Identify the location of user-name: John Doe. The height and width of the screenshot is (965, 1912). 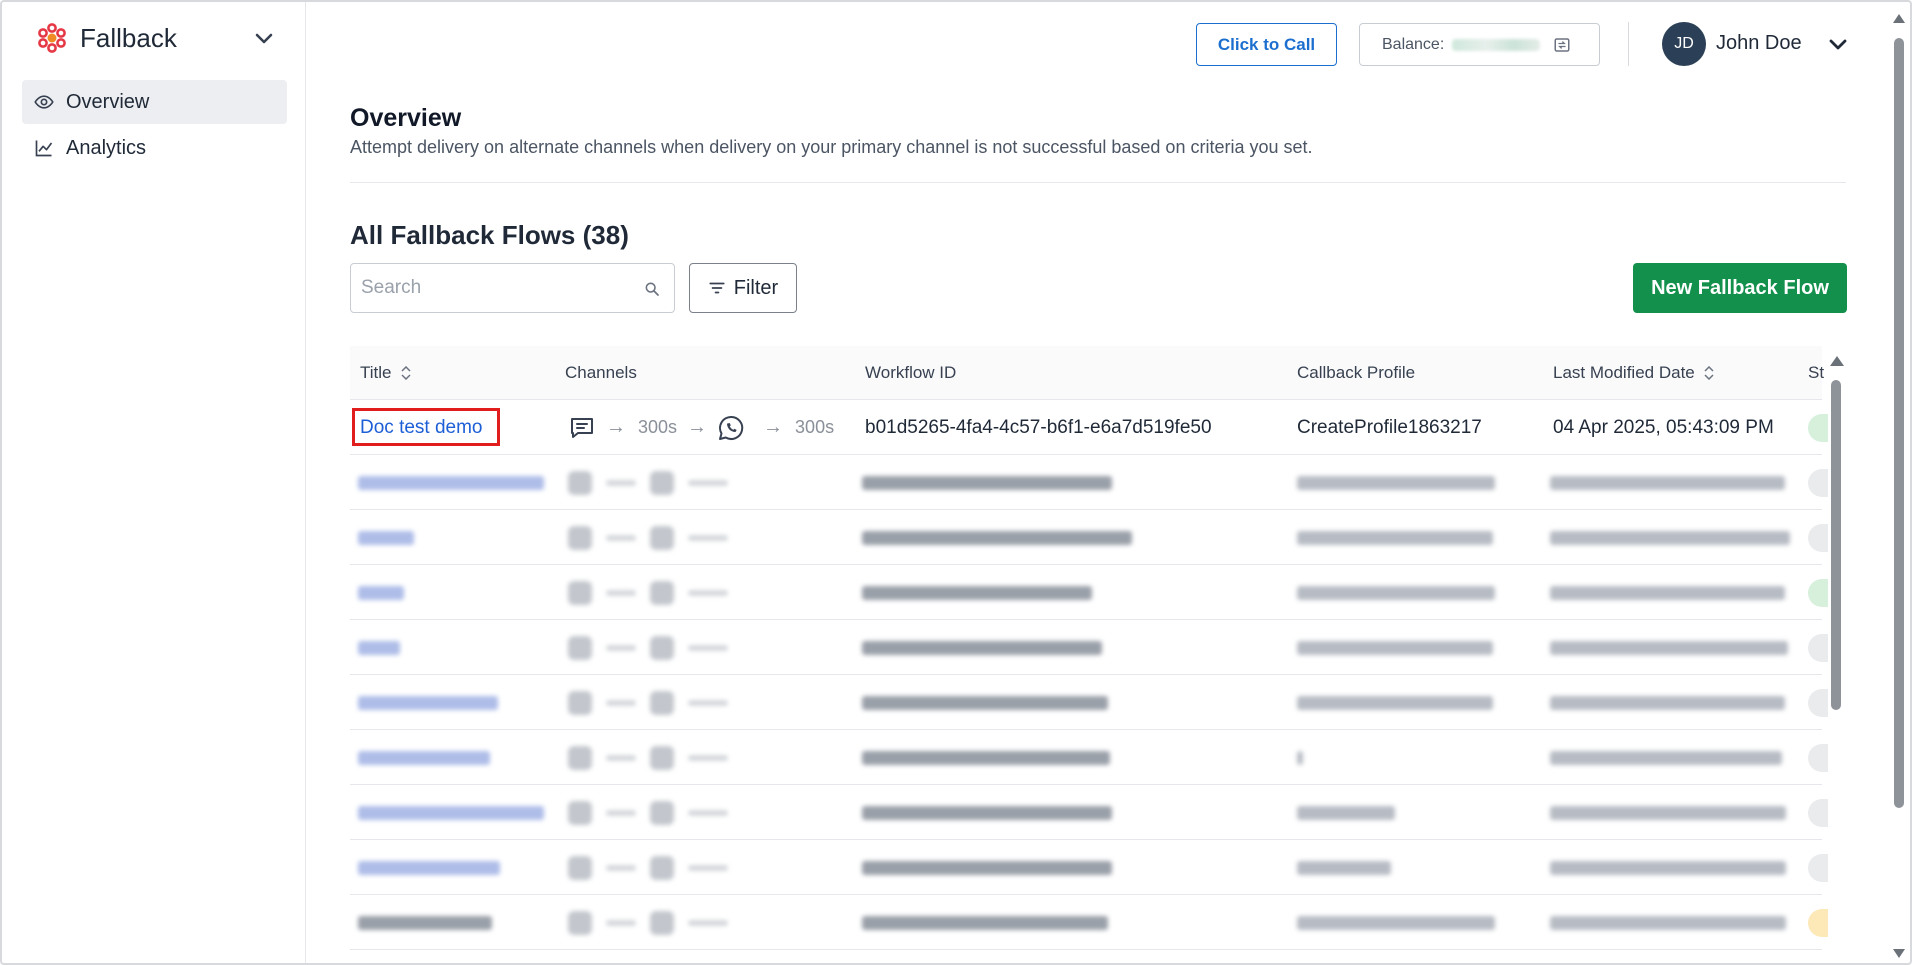
(1759, 43).